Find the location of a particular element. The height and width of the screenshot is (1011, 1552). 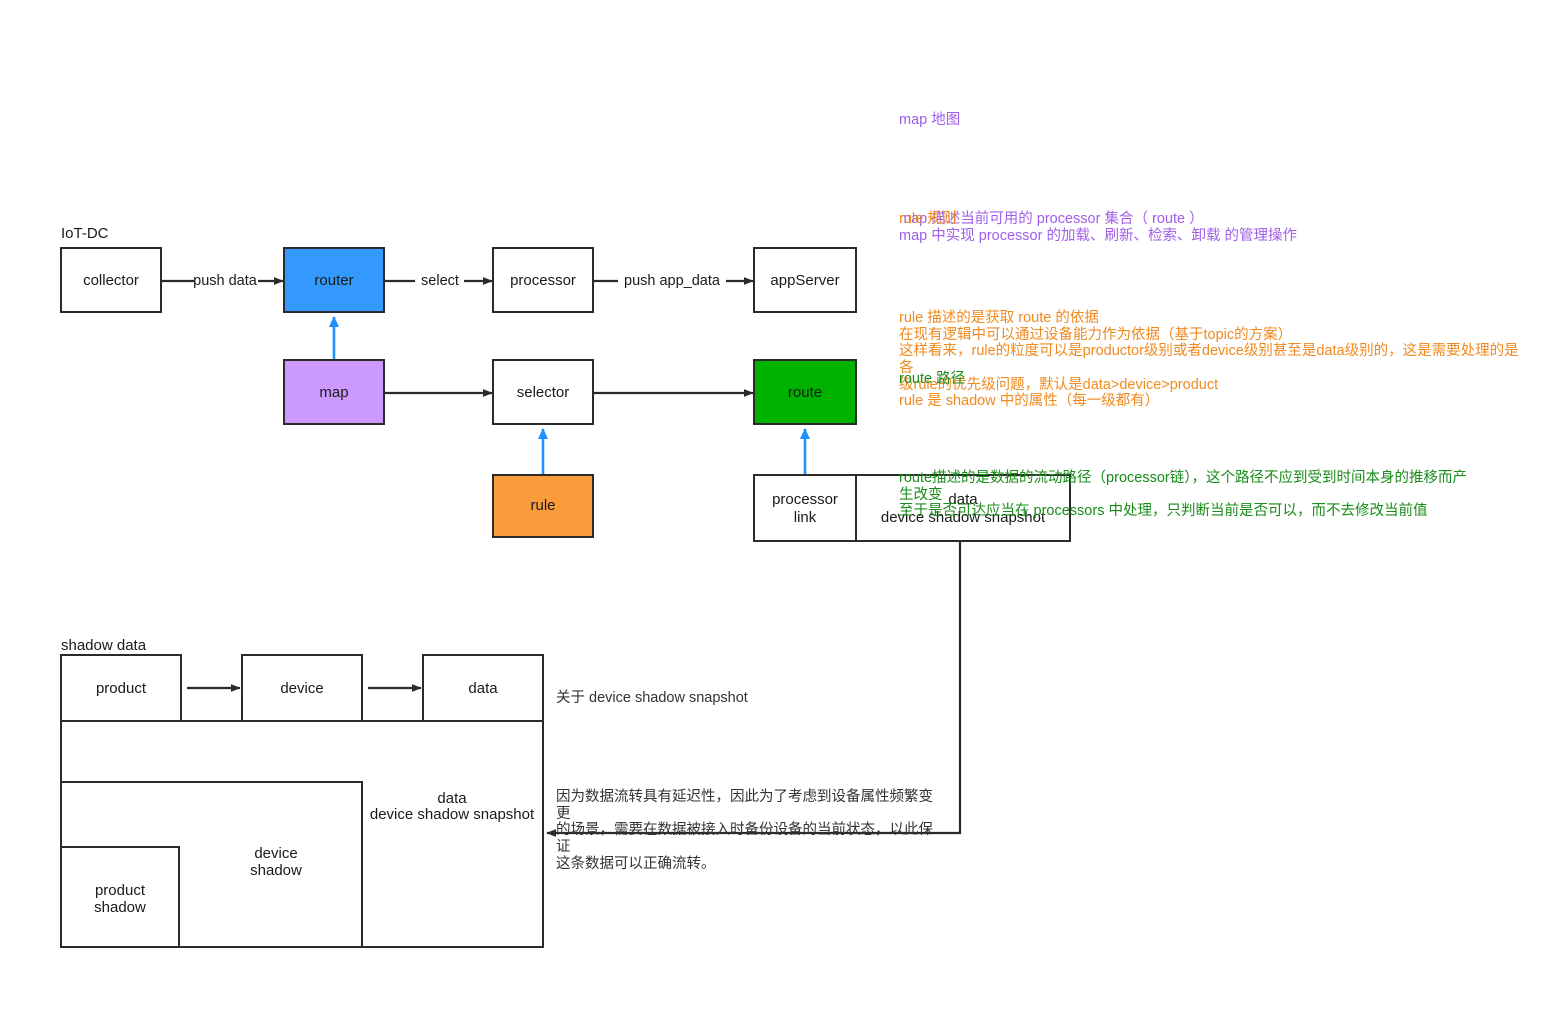

router-label: router is located at coordinates (333, 280).